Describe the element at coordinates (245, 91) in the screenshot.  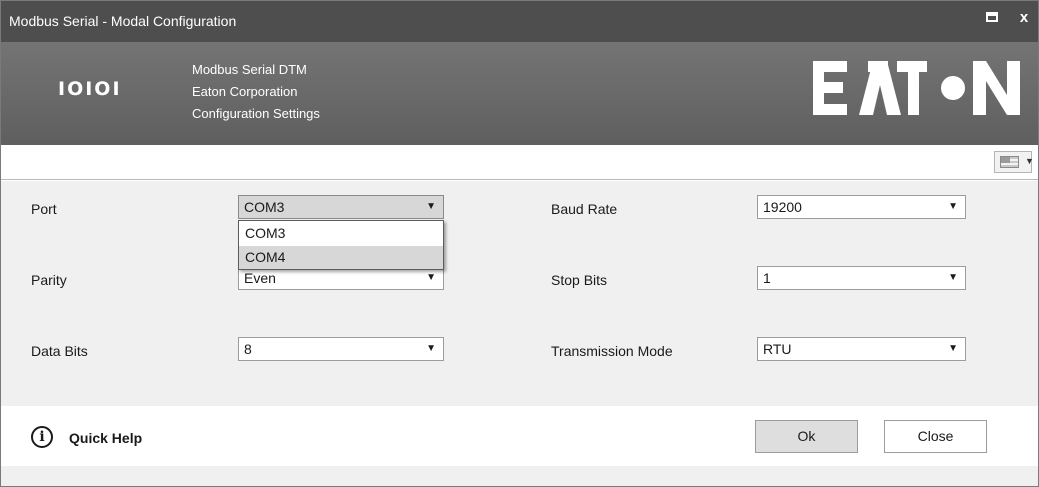
I see `company-name: Eaton Corporation` at that location.